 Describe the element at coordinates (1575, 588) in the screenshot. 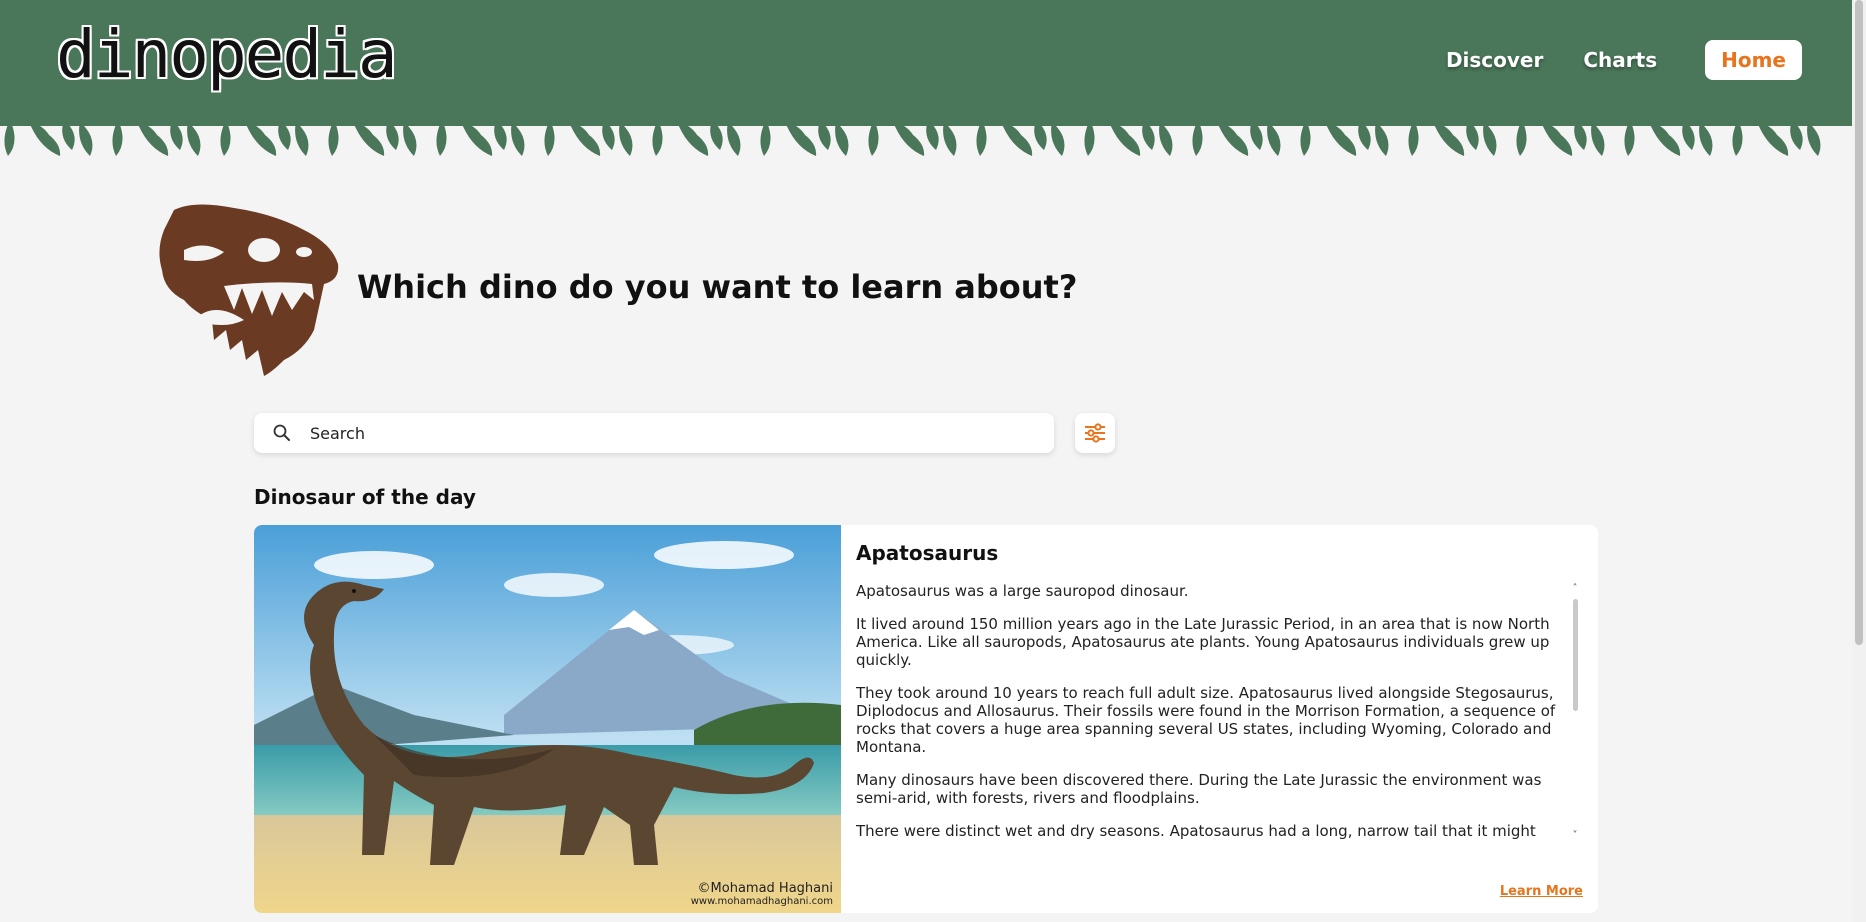

I see `chevron-up-icon: ˄` at that location.